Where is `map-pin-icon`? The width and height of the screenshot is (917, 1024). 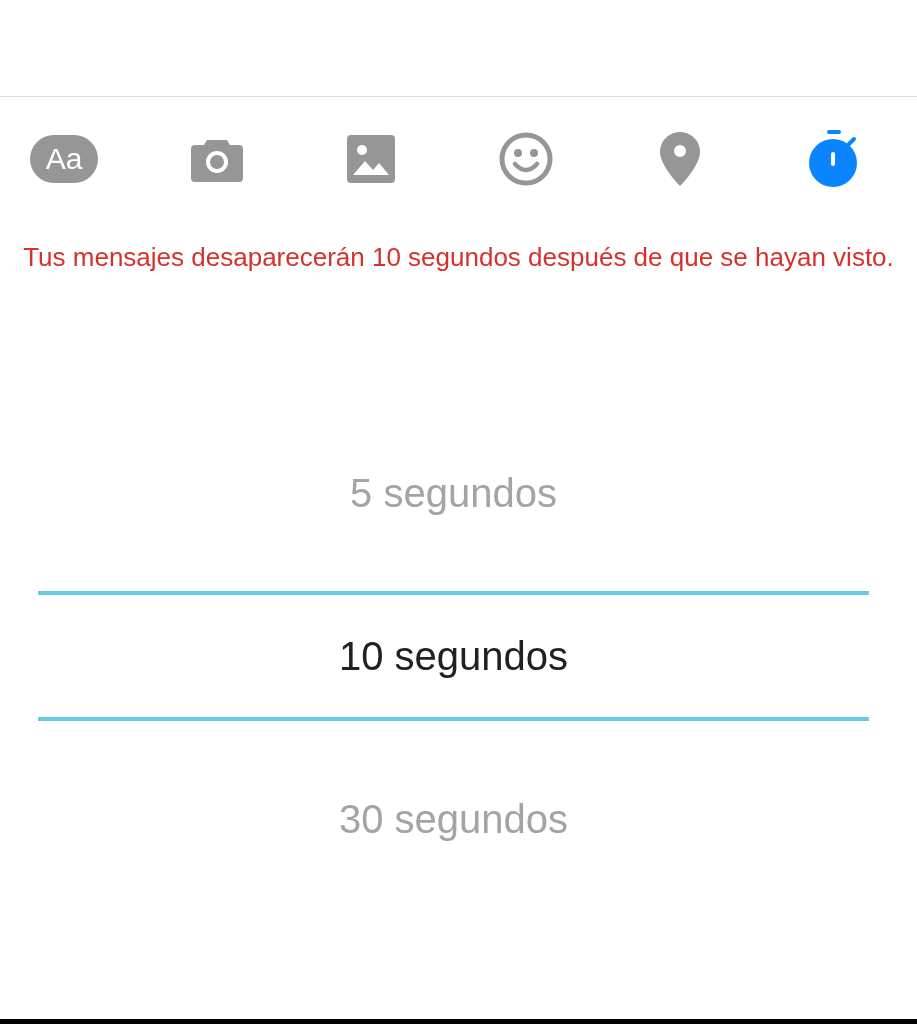
map-pin-icon is located at coordinates (679, 159).